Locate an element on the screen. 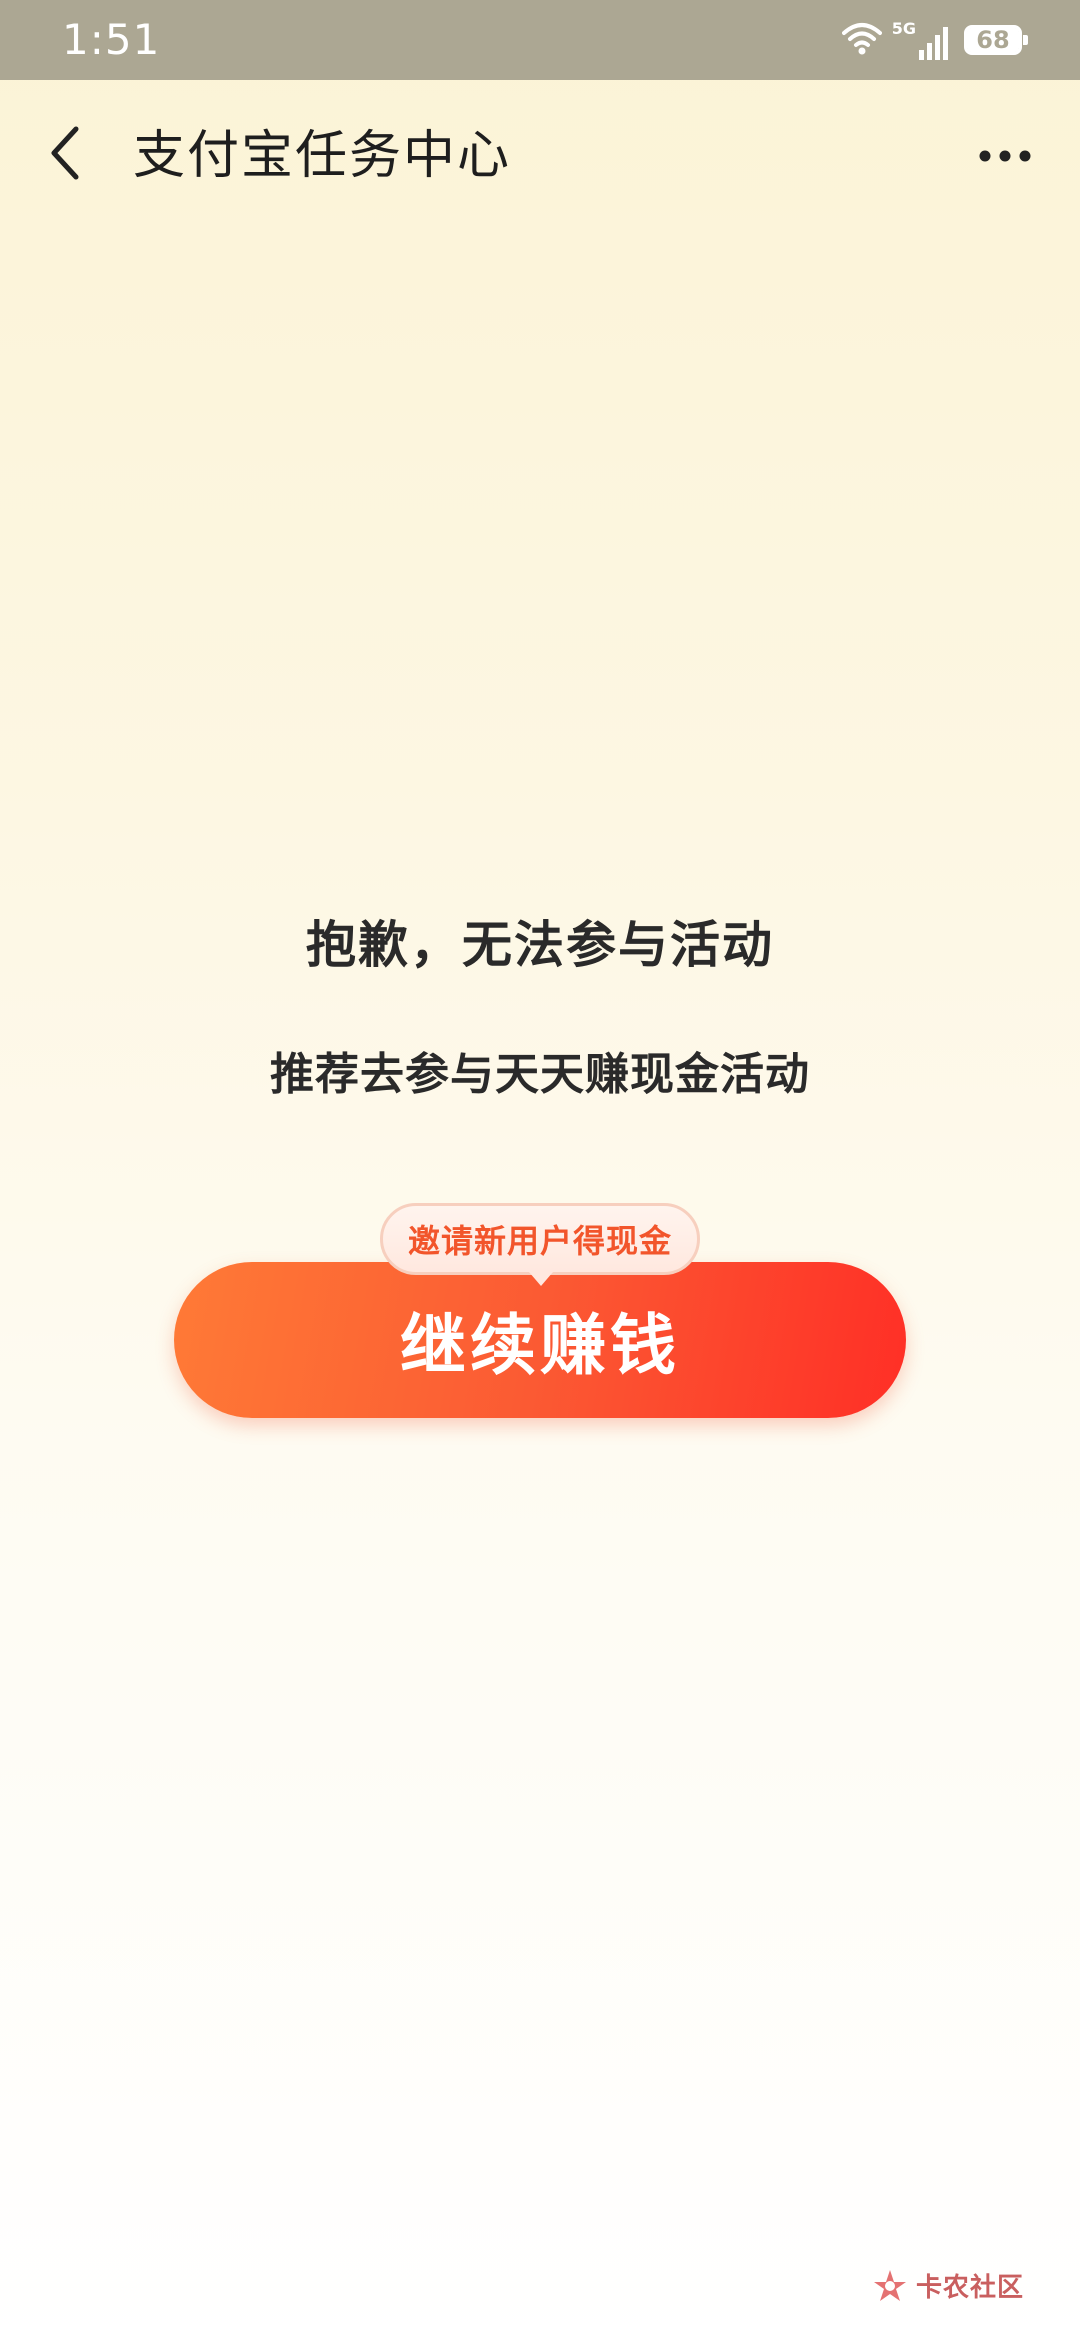 The height and width of the screenshot is (2340, 1080). status-time: 1:51 is located at coordinates (111, 39).